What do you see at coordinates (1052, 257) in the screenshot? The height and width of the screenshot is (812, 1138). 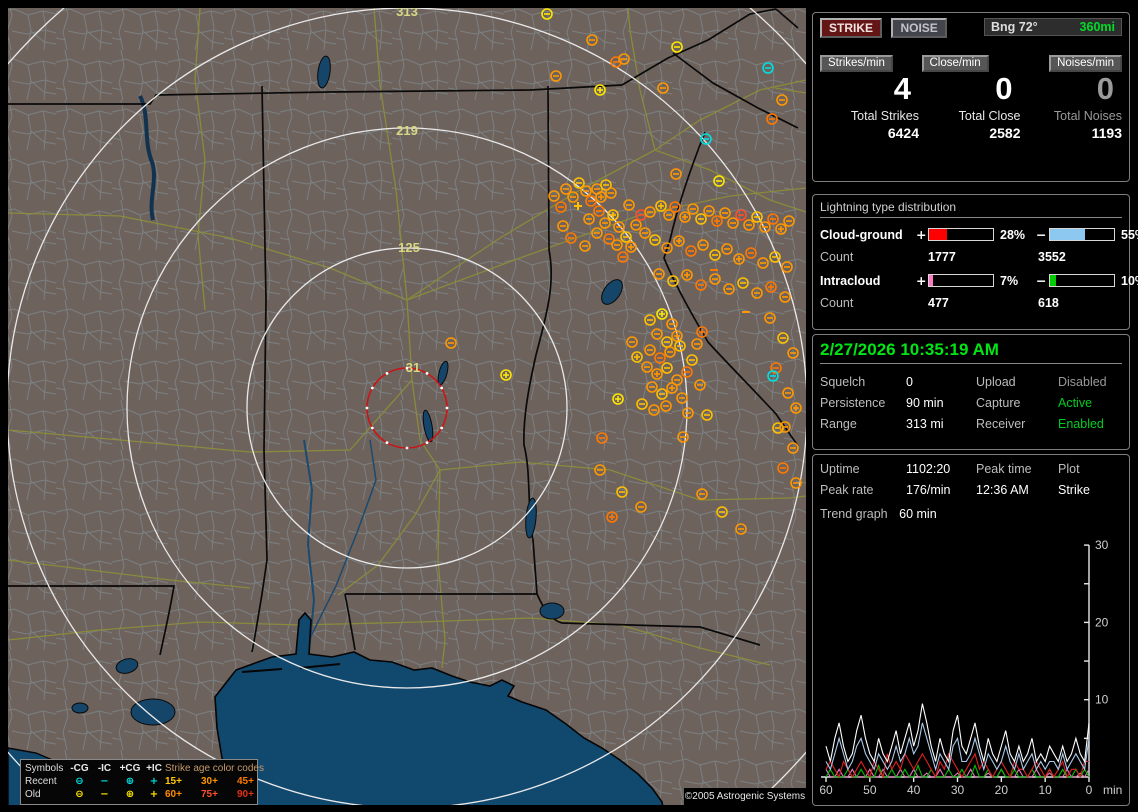 I see `cg-negative-count: 3552` at bounding box center [1052, 257].